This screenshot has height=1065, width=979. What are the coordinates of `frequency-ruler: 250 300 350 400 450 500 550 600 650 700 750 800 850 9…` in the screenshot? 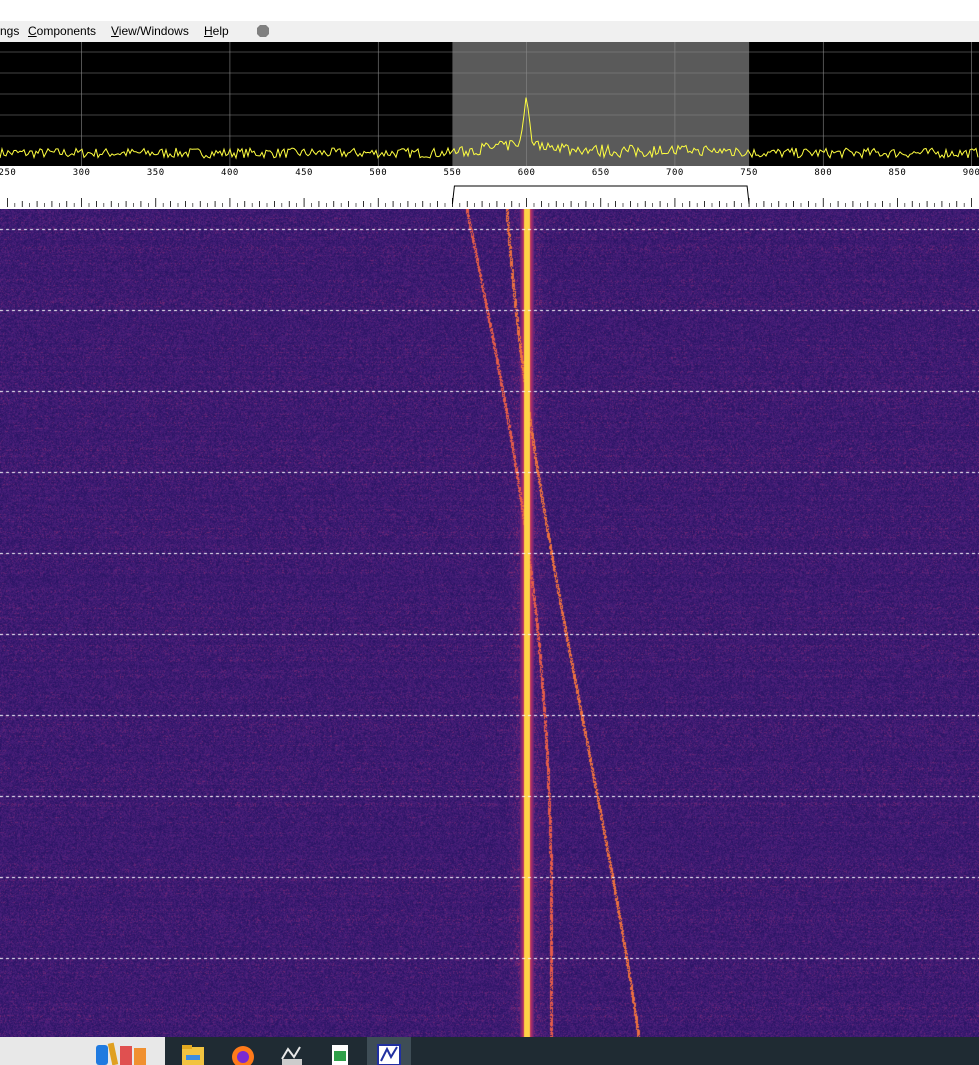 It's located at (489, 187).